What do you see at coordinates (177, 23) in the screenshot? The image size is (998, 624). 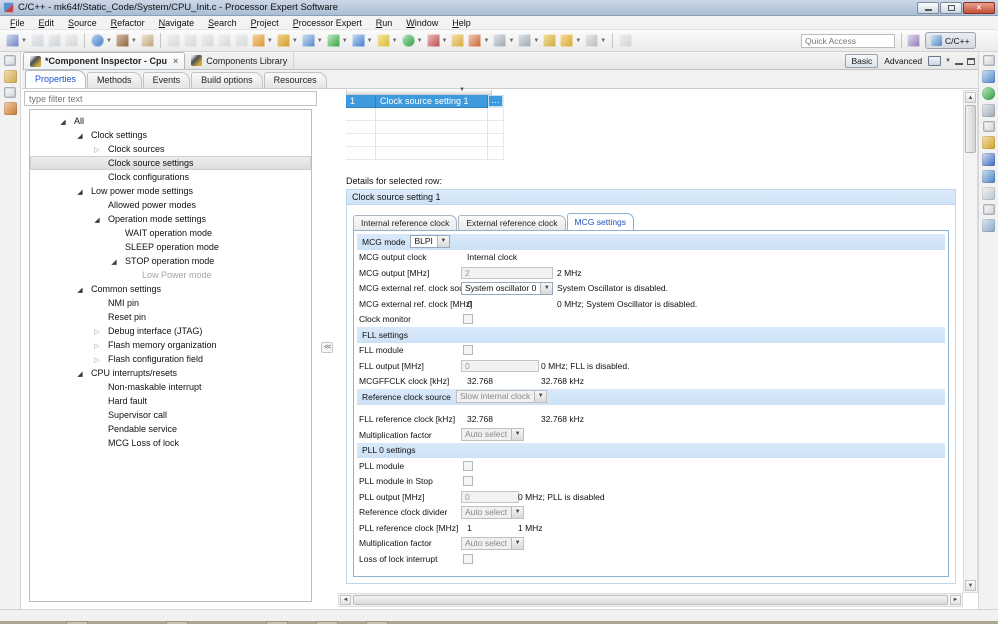 I see `menu-item-navigate: Navigate` at bounding box center [177, 23].